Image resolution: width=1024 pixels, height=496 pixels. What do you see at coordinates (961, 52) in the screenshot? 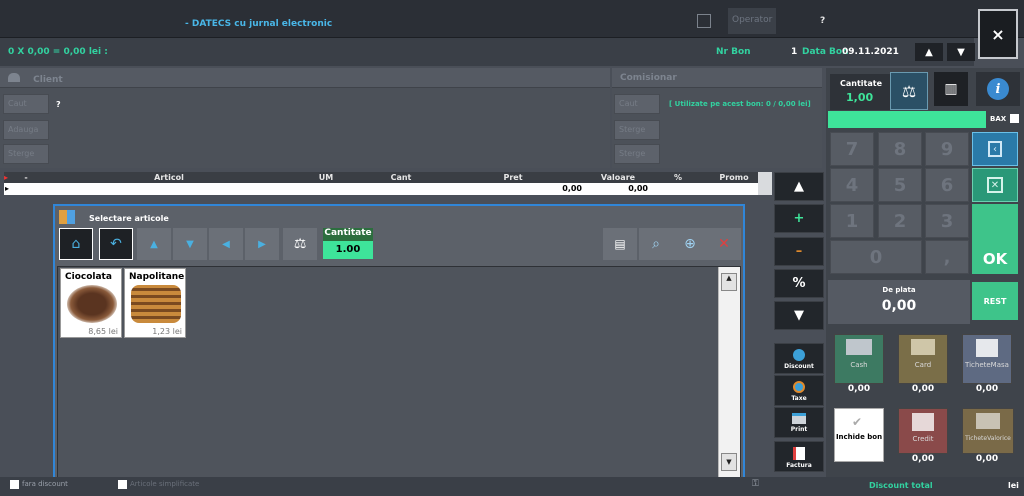
I see `next-bon-button: ▼` at bounding box center [961, 52].